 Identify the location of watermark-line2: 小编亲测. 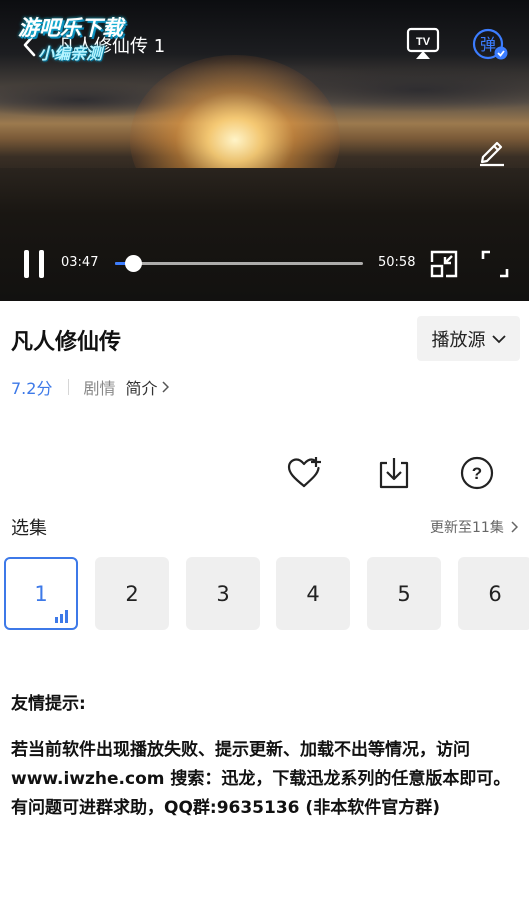
(70, 53).